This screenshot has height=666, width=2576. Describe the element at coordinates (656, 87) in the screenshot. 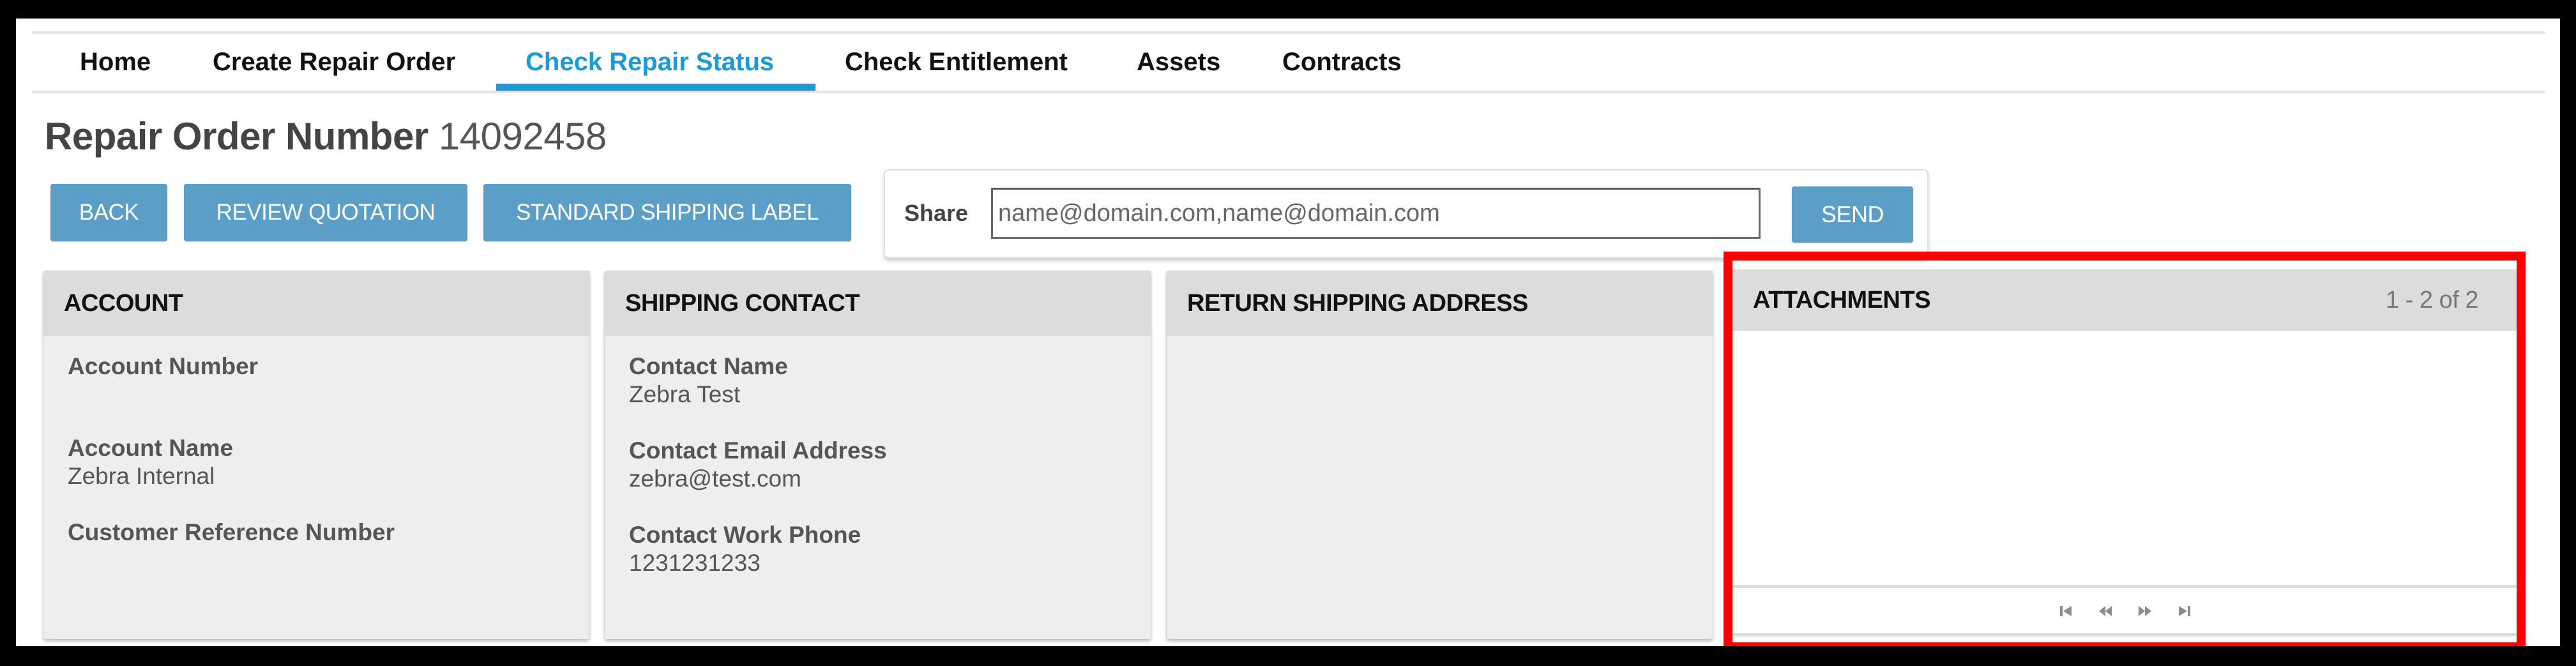

I see `active-tab-indicator` at that location.